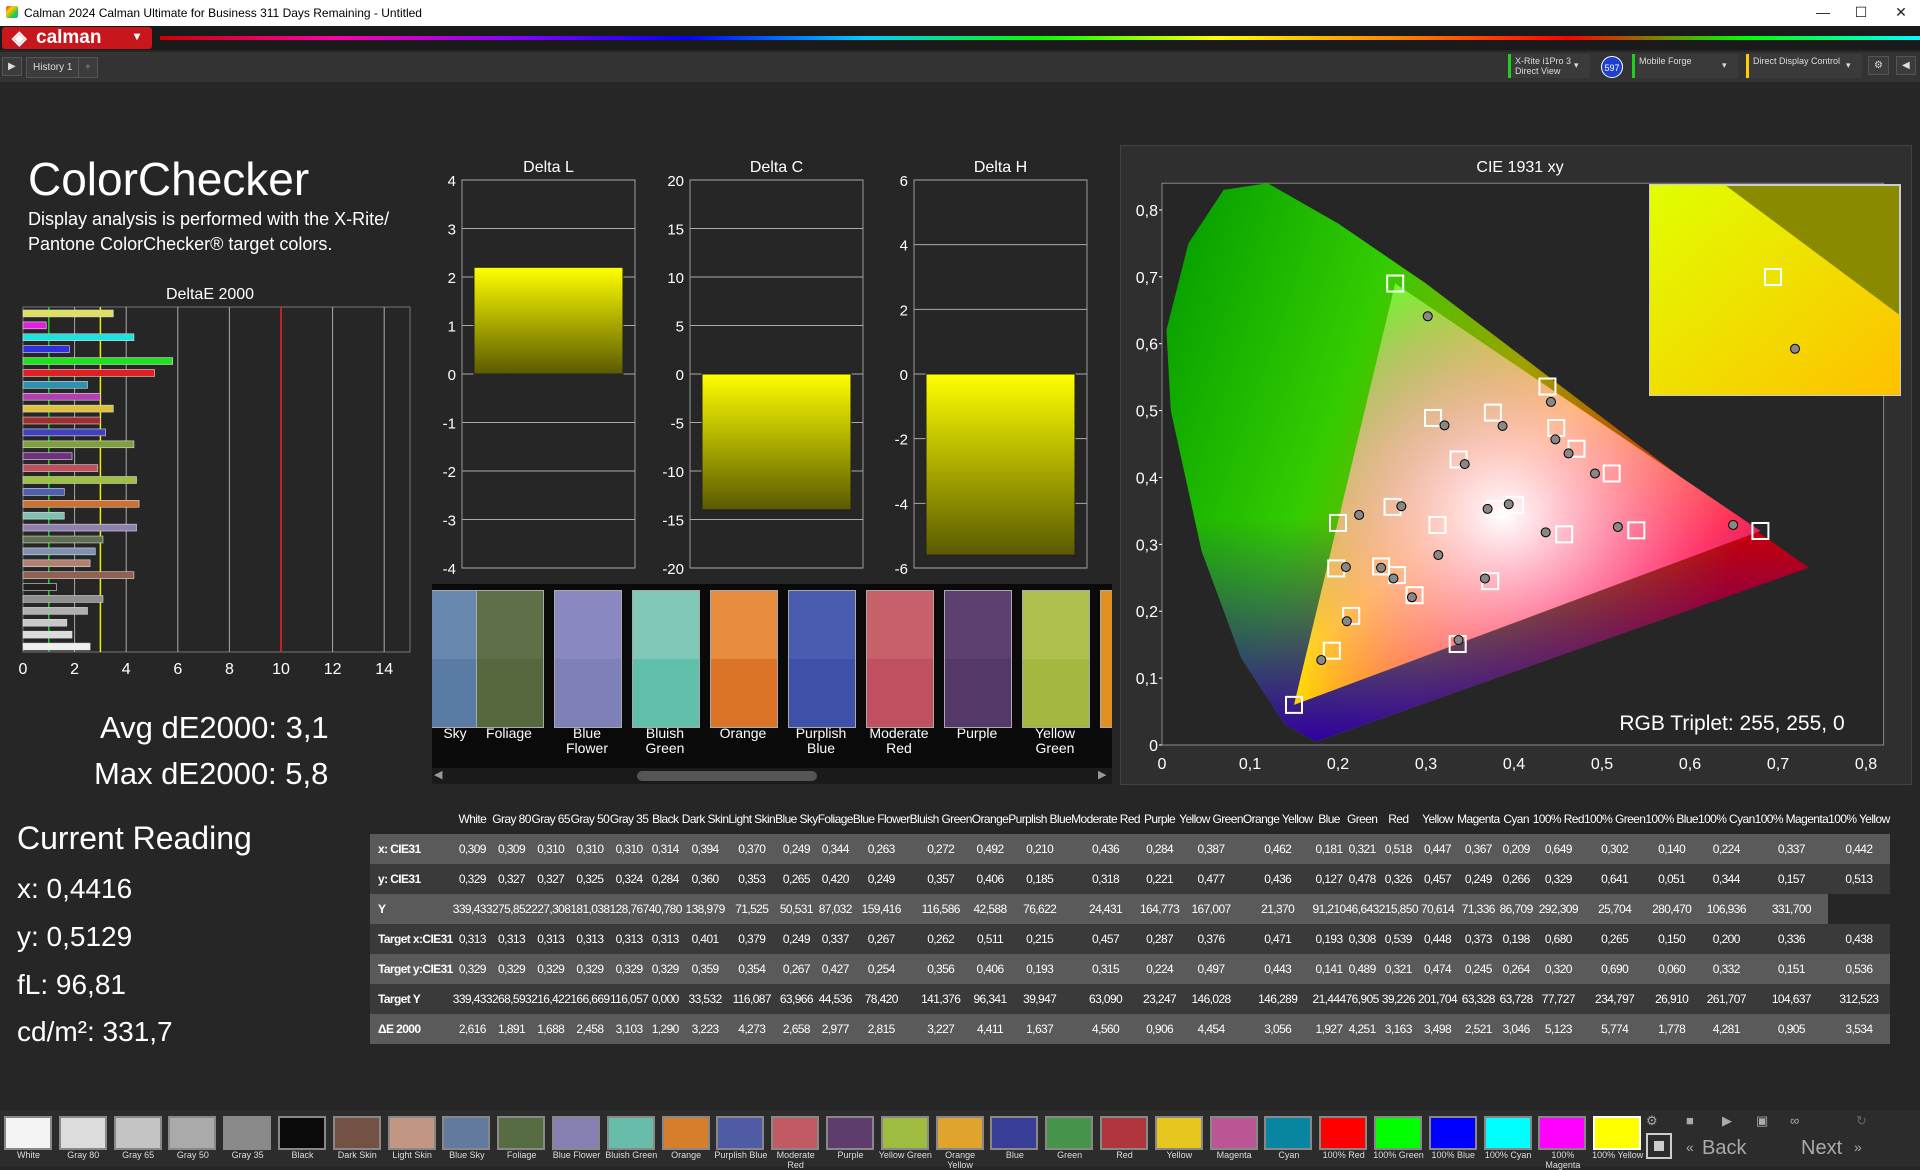 The width and height of the screenshot is (1920, 1170). Describe the element at coordinates (511, 819) in the screenshot. I see `table-column-header: Gray 80` at that location.